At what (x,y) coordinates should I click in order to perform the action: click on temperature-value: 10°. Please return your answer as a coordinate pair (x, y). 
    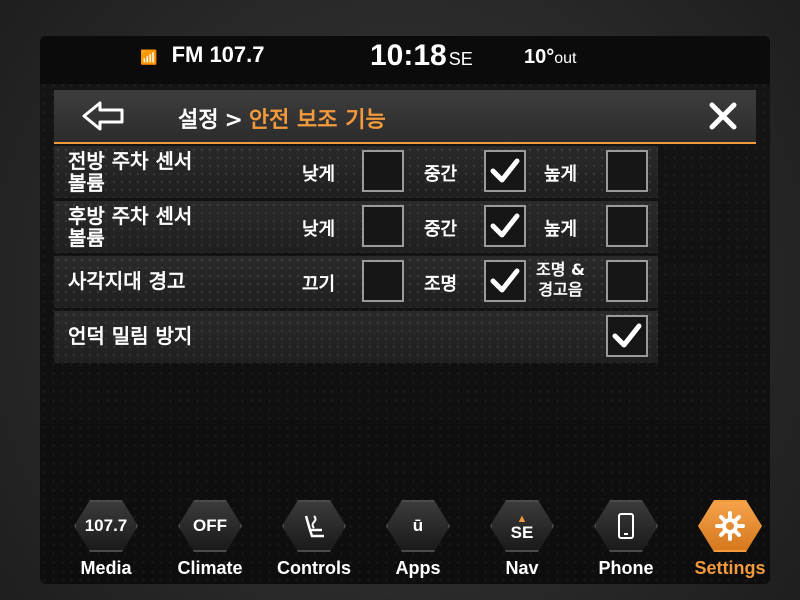
    Looking at the image, I should click on (539, 57).